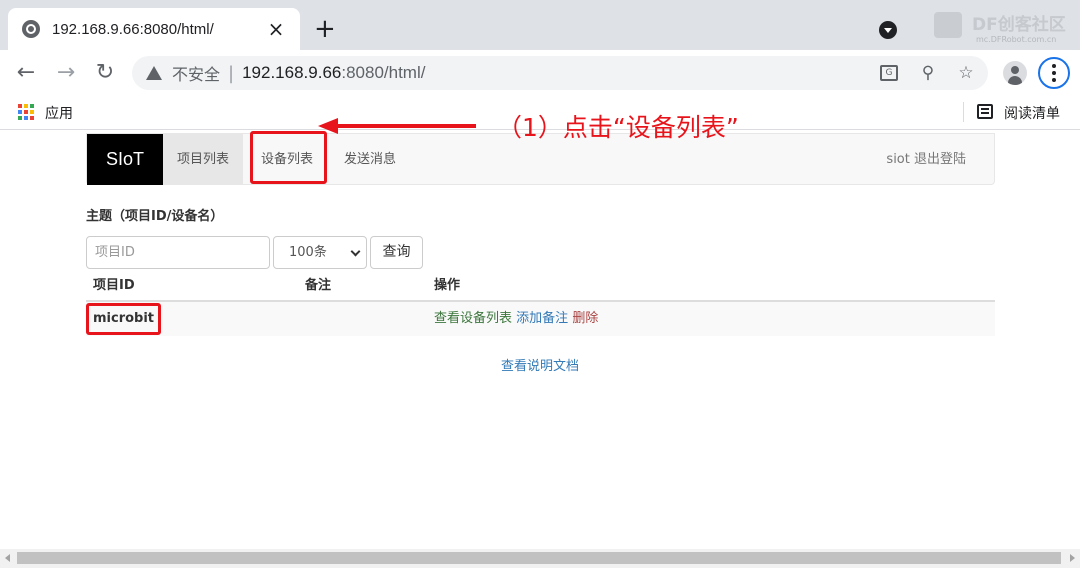 The width and height of the screenshot is (1080, 568). What do you see at coordinates (1019, 25) in the screenshot?
I see `watermark-text: DF创客社区` at bounding box center [1019, 25].